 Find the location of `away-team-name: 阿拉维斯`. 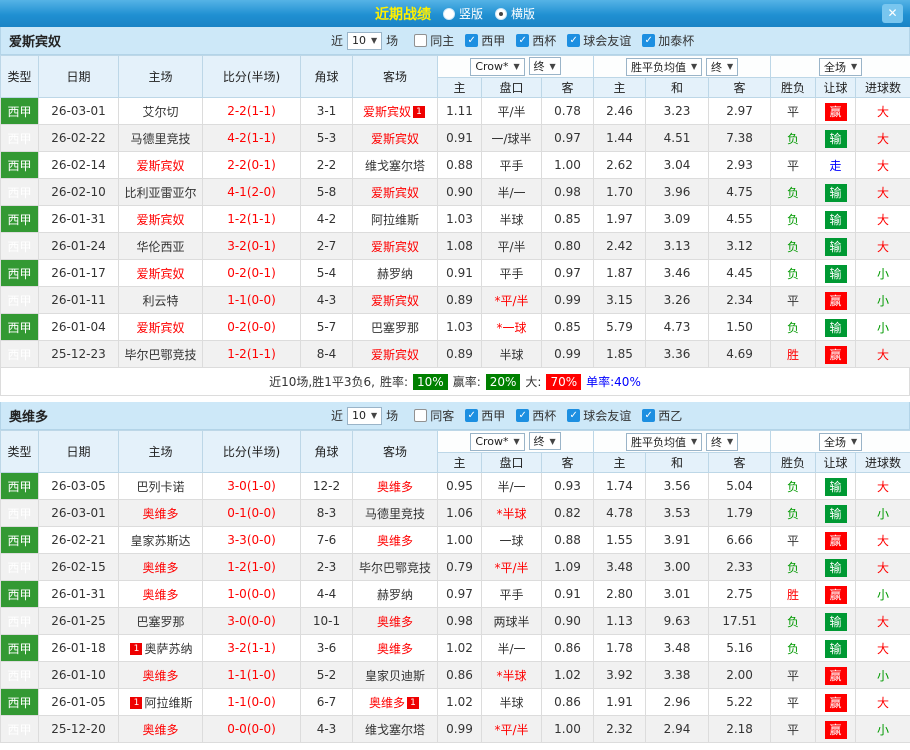

away-team-name: 阿拉维斯 is located at coordinates (395, 220).